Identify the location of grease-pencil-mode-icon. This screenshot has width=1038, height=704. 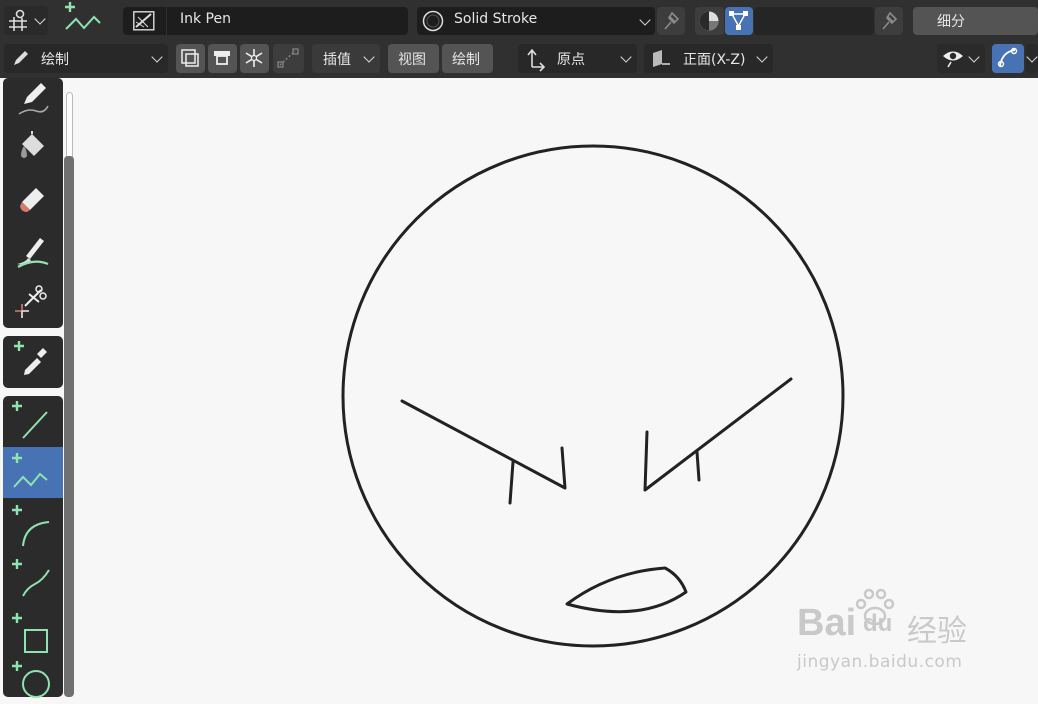
(18, 20).